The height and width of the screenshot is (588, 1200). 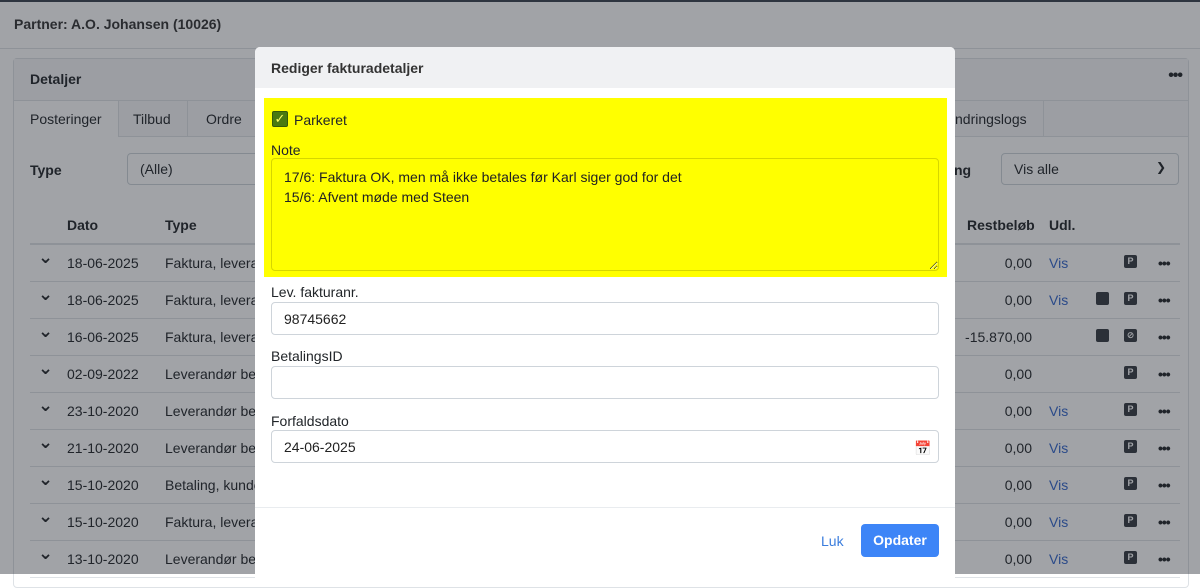 What do you see at coordinates (605, 67) in the screenshot?
I see `modal-title: Rediger fakturadetaljer` at bounding box center [605, 67].